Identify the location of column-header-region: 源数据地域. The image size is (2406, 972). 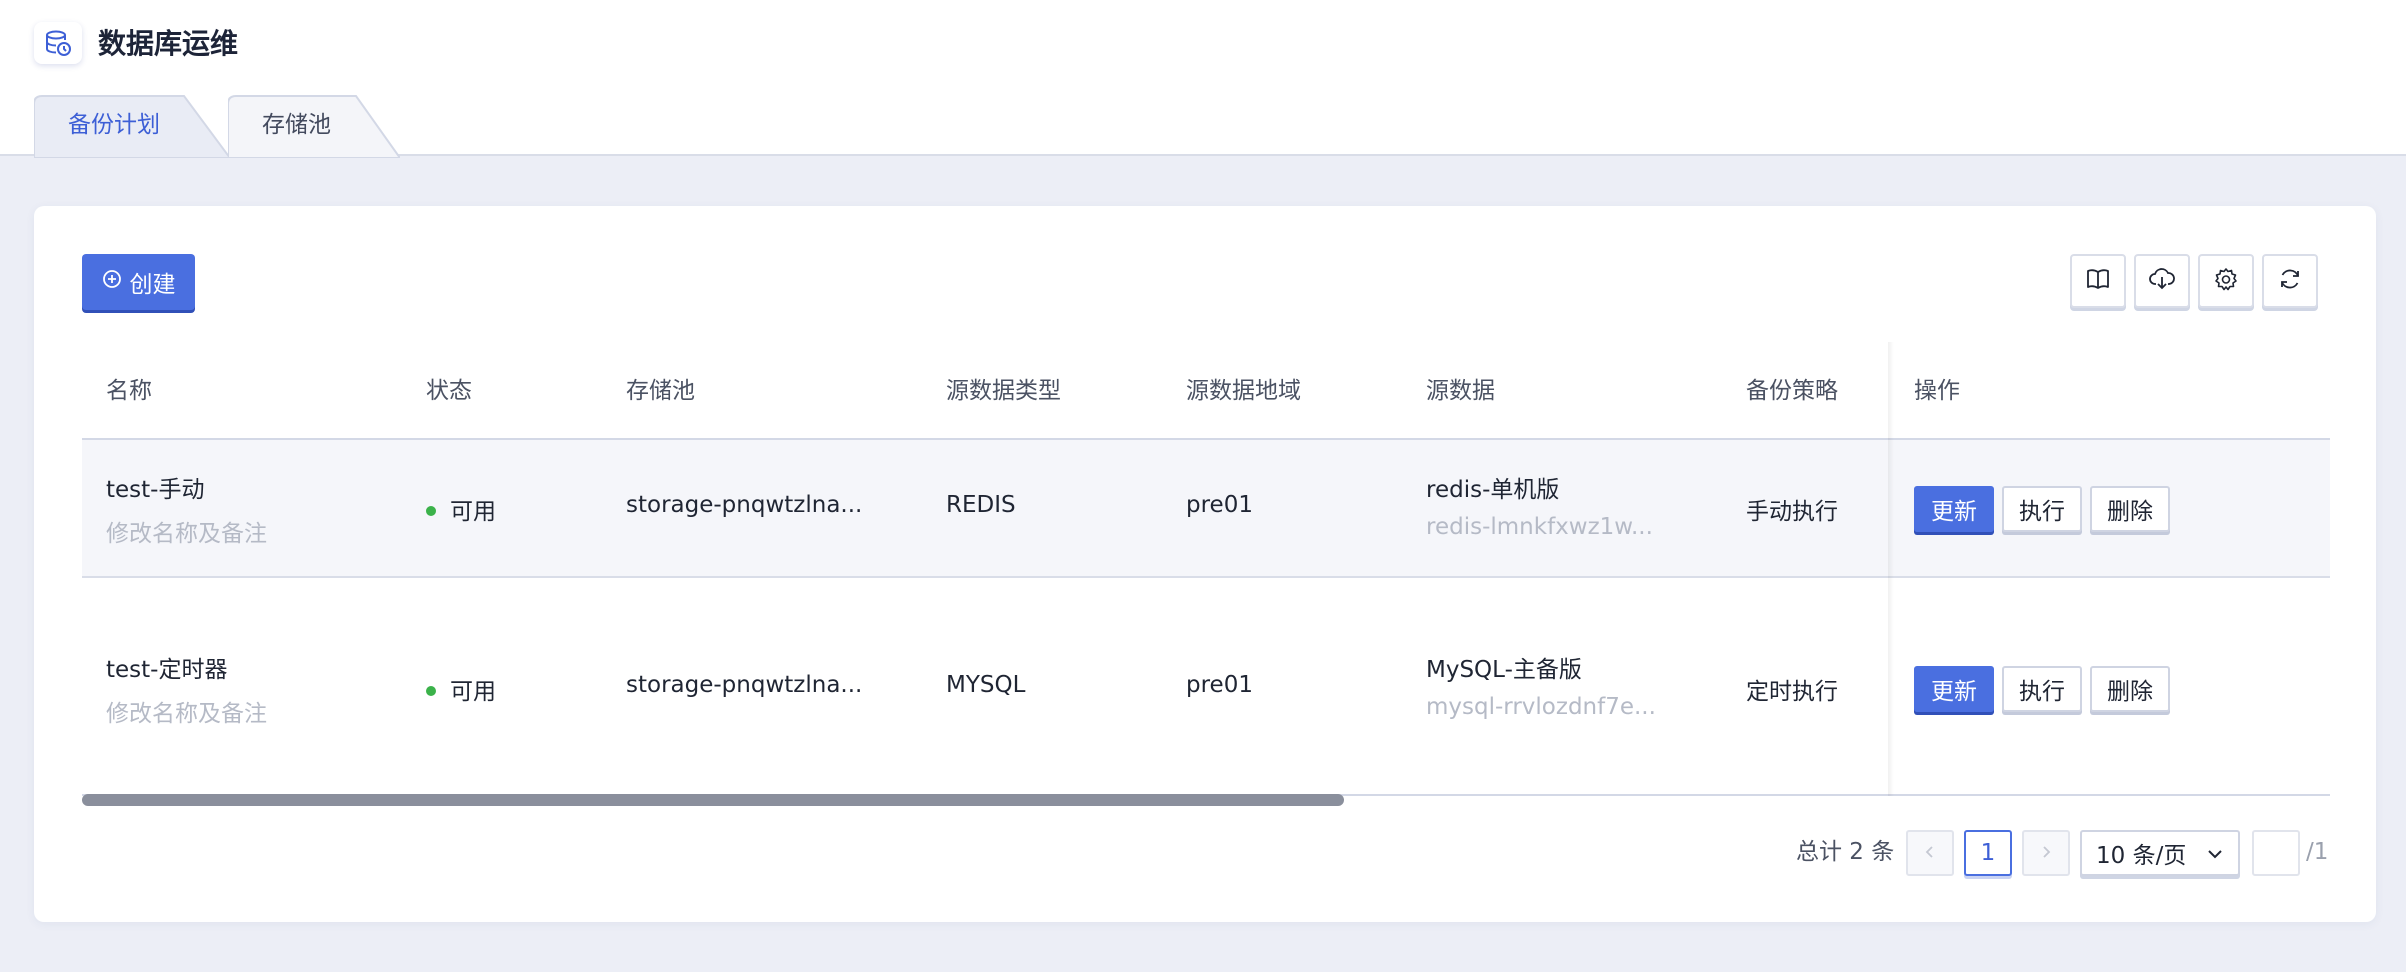
(1243, 391).